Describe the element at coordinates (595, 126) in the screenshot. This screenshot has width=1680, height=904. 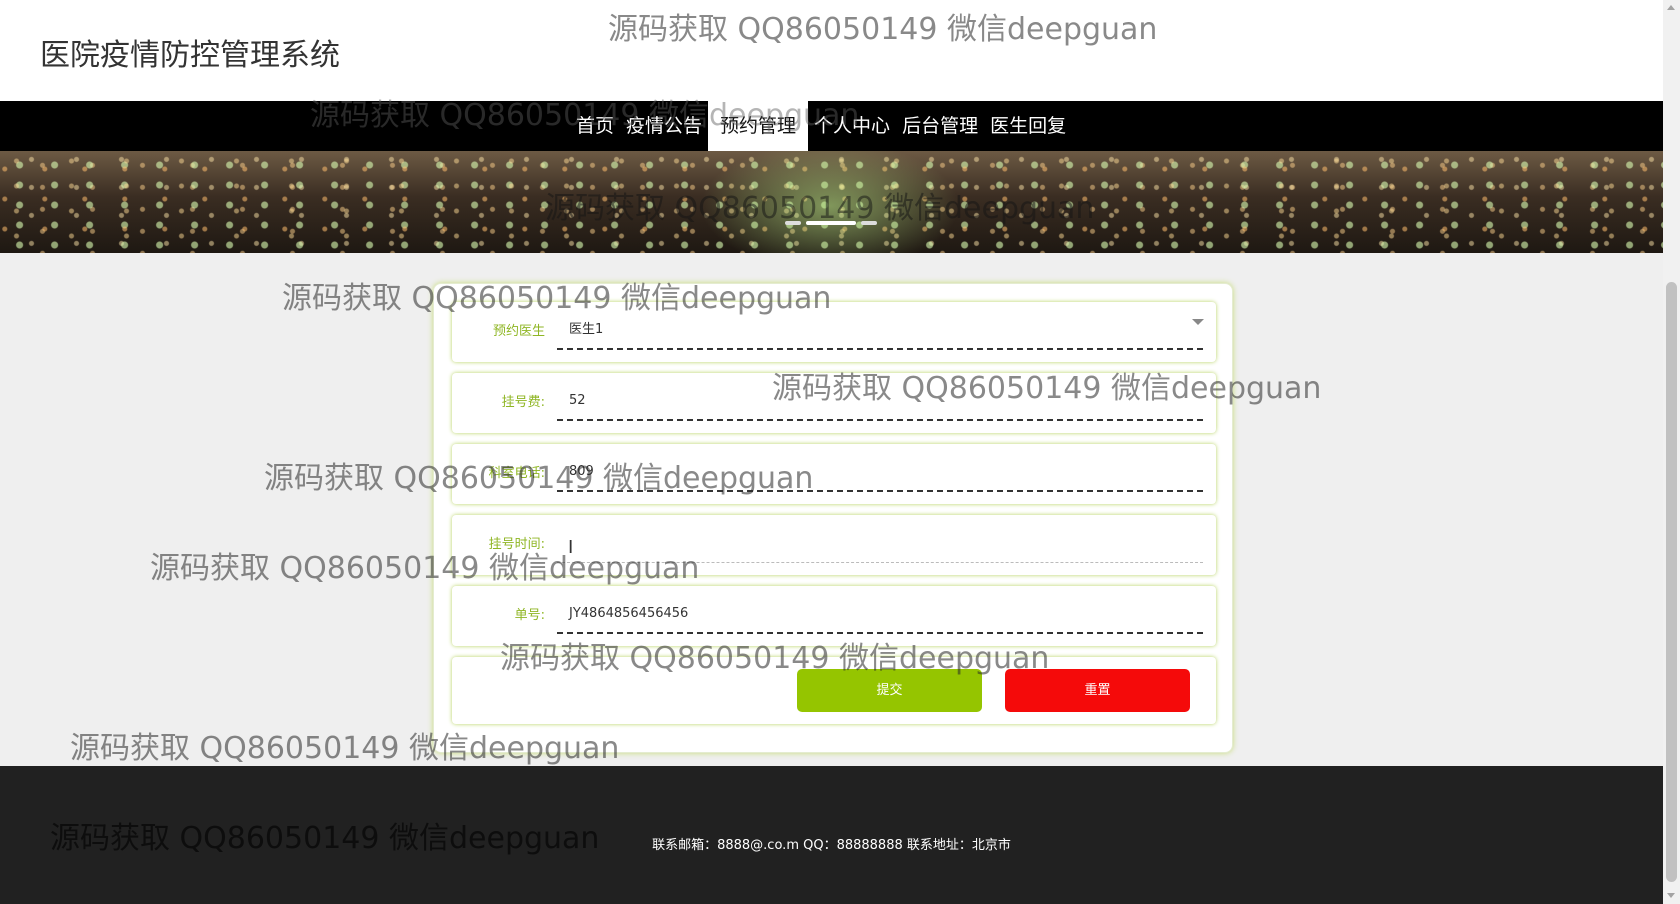
I see `nav-item-home: 首页` at that location.